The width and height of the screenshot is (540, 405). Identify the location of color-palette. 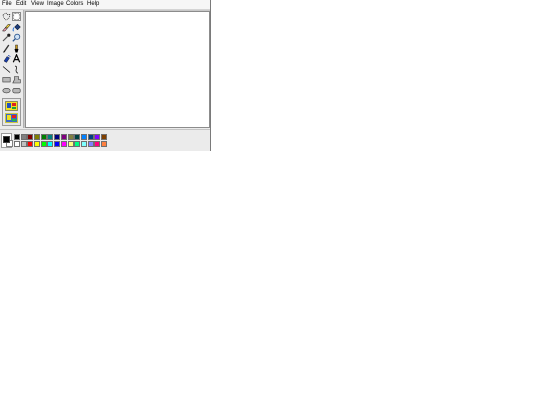
(60, 140).